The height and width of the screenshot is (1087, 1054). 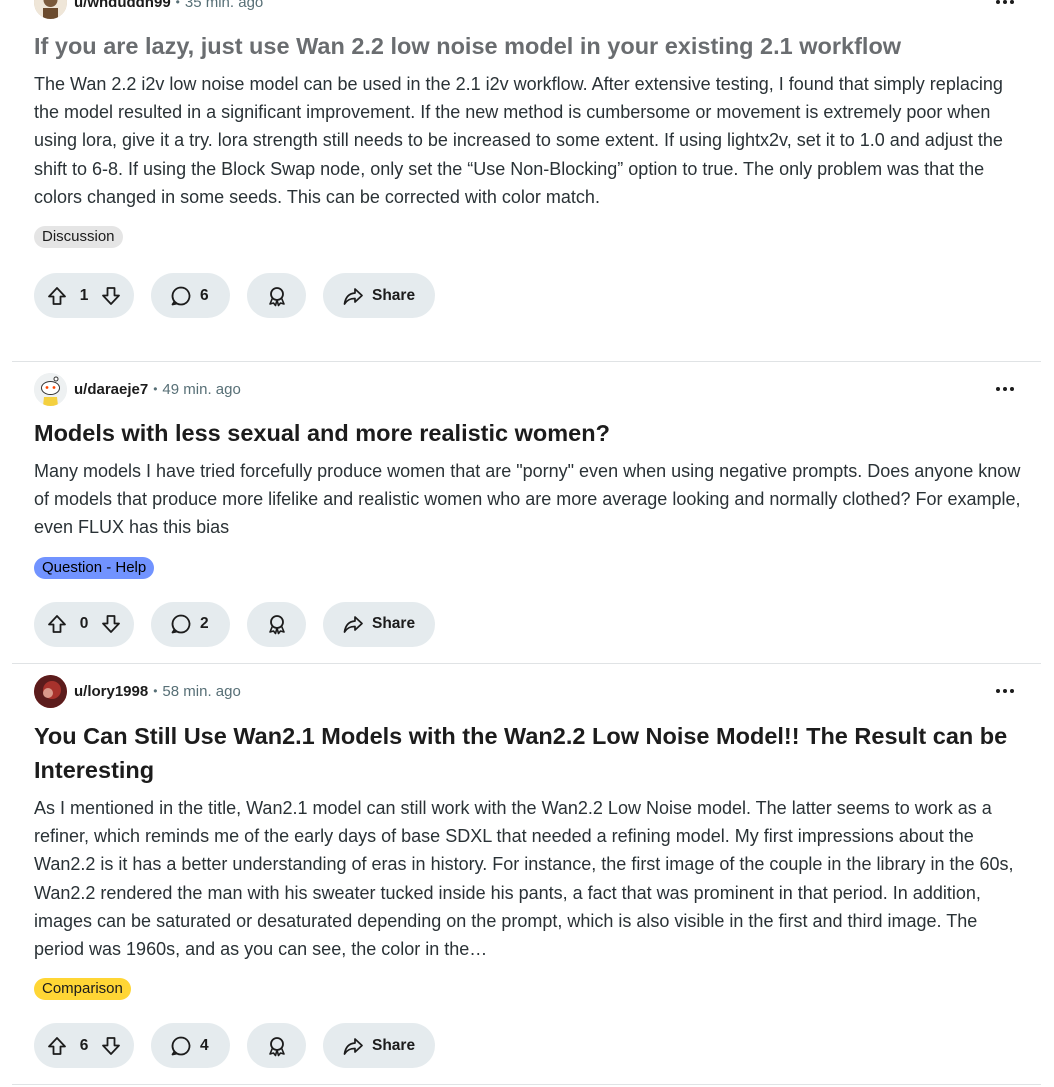 I want to click on vote-count: 1, so click(x=84, y=295).